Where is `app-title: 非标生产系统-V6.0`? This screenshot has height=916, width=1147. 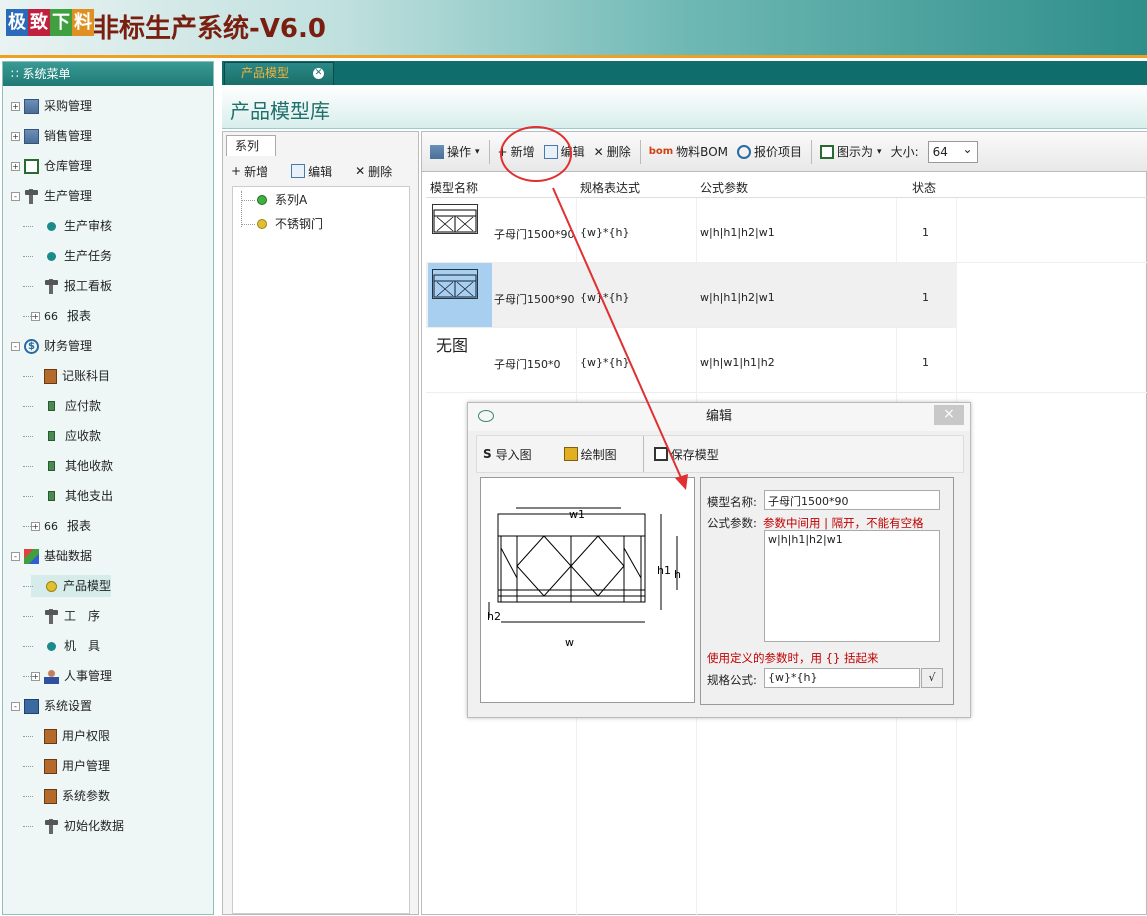
app-title: 非标生产系统-V6.0 is located at coordinates (209, 29).